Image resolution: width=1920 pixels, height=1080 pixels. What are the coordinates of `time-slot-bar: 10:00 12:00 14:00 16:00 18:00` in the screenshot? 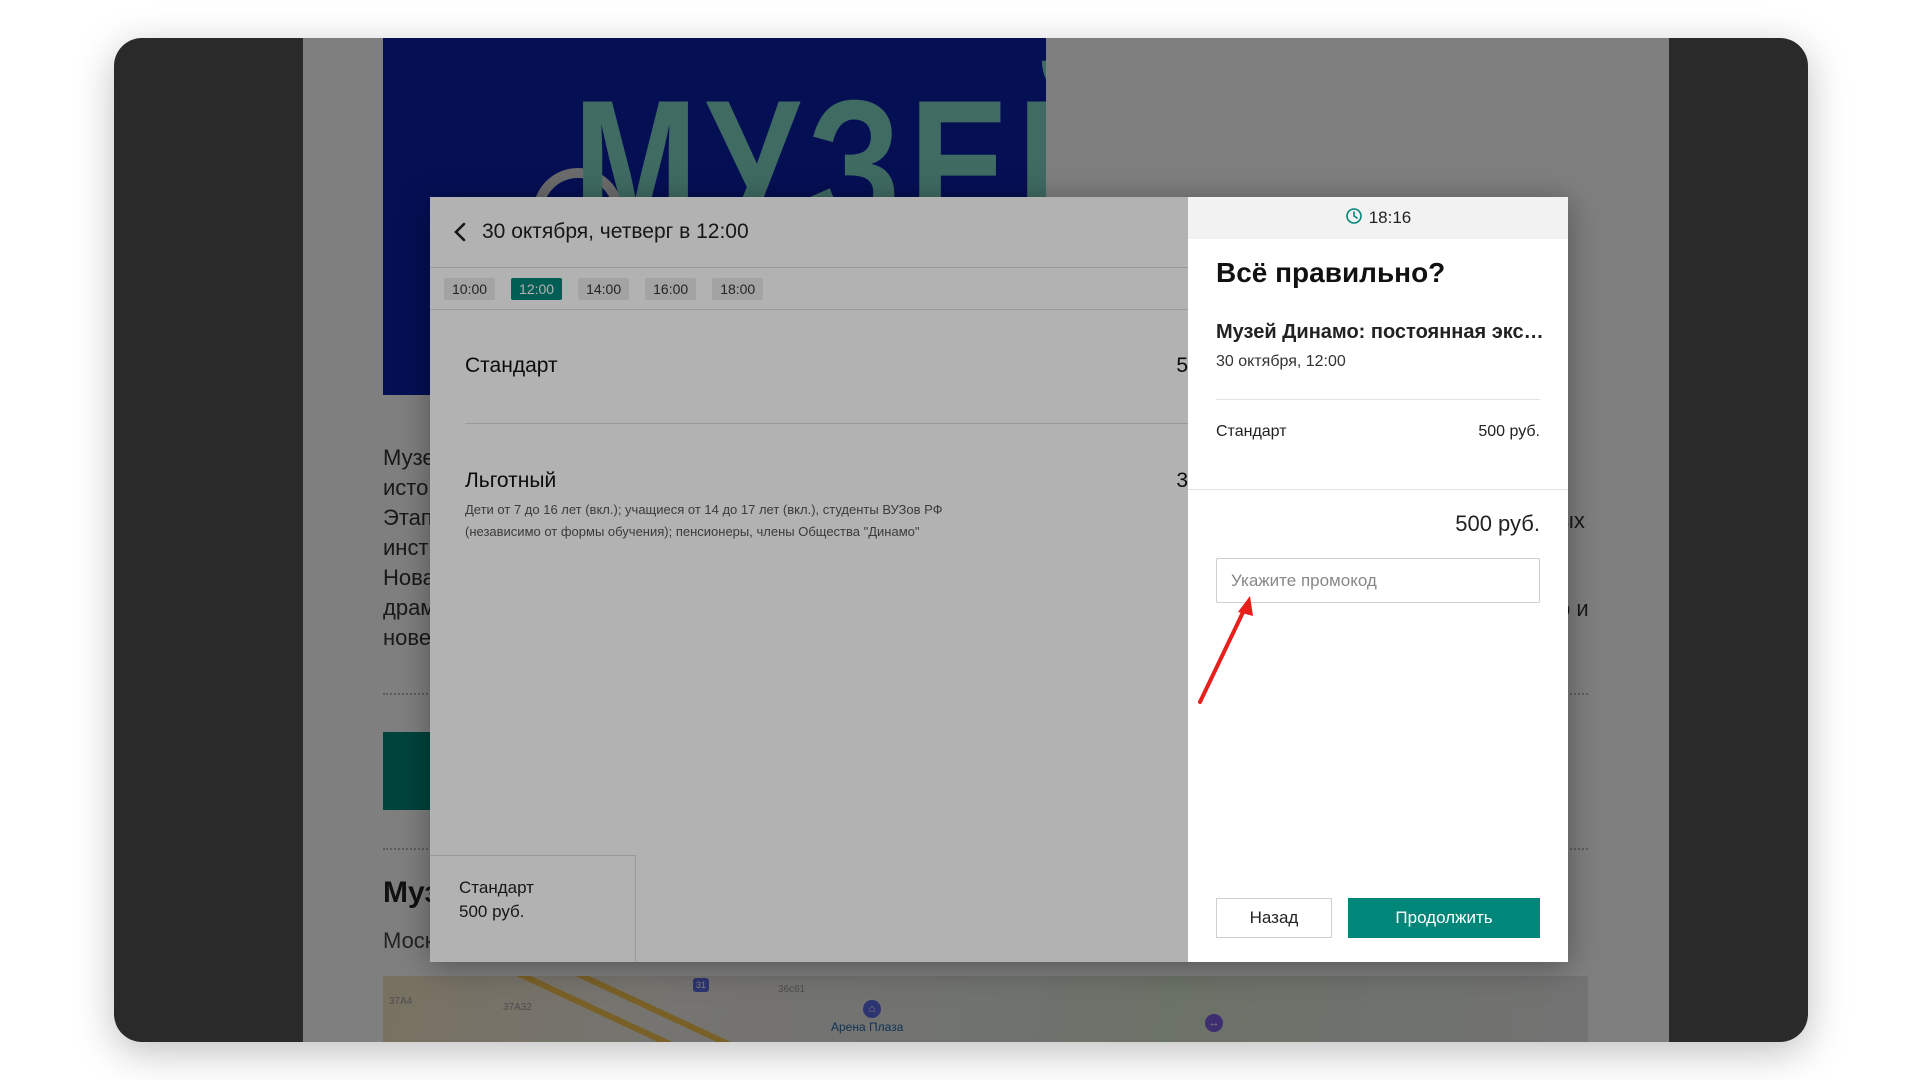 It's located at (809, 289).